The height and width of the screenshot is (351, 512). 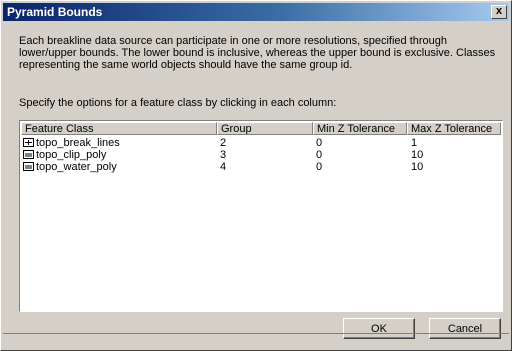 I want to click on feature-class-name: topo_break_lines, so click(x=78, y=143).